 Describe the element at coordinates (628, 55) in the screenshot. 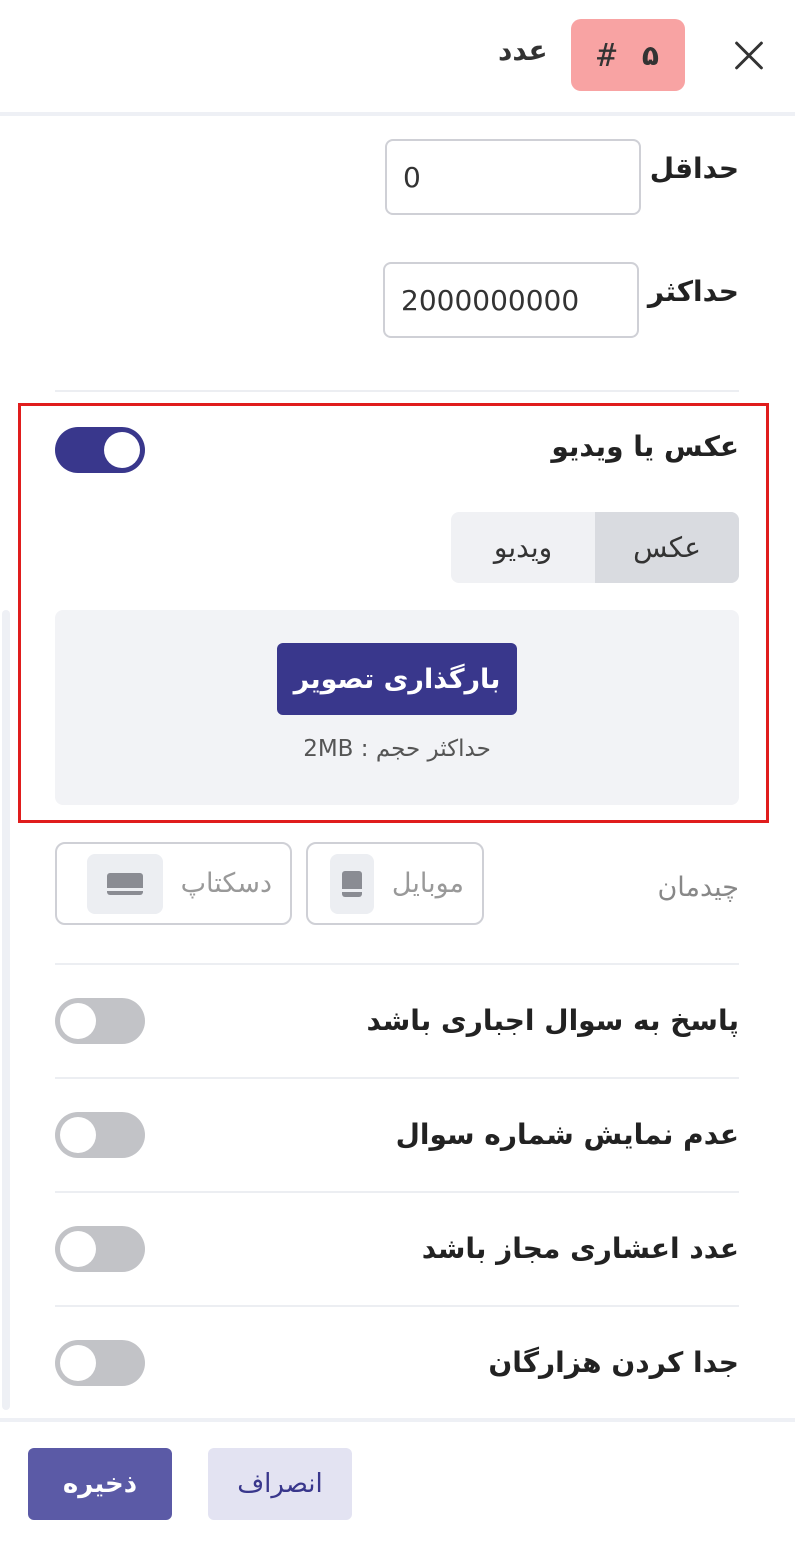

I see `question-number-badge: # ۵` at that location.